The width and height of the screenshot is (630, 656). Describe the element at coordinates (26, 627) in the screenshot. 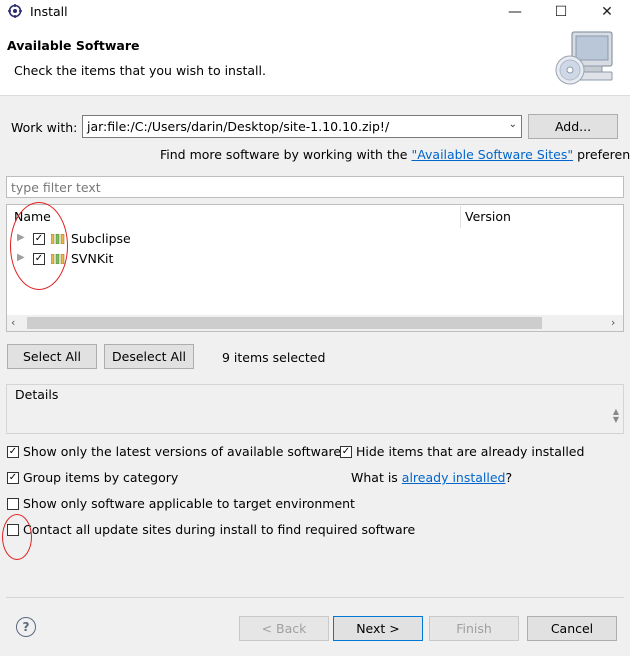

I see `help-icon: ?` at that location.